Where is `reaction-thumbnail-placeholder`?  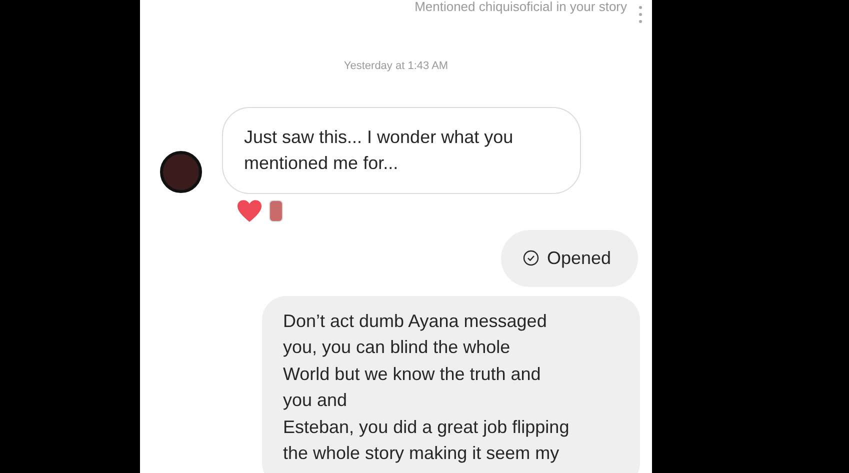 reaction-thumbnail-placeholder is located at coordinates (276, 211).